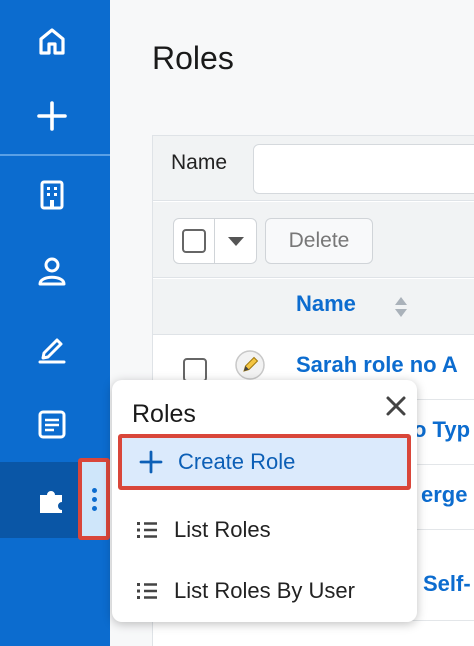  I want to click on page-title: Roles, so click(193, 58).